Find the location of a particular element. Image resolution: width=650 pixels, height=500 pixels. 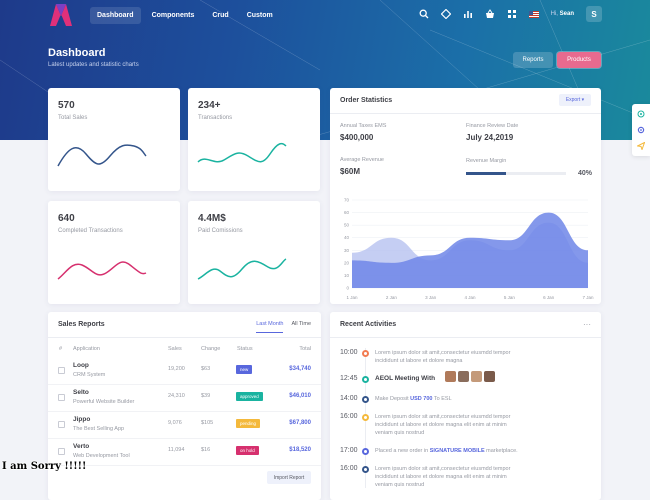

table-row: Loop CRM System 19,200 $63 new $34,740 is located at coordinates (184, 371).